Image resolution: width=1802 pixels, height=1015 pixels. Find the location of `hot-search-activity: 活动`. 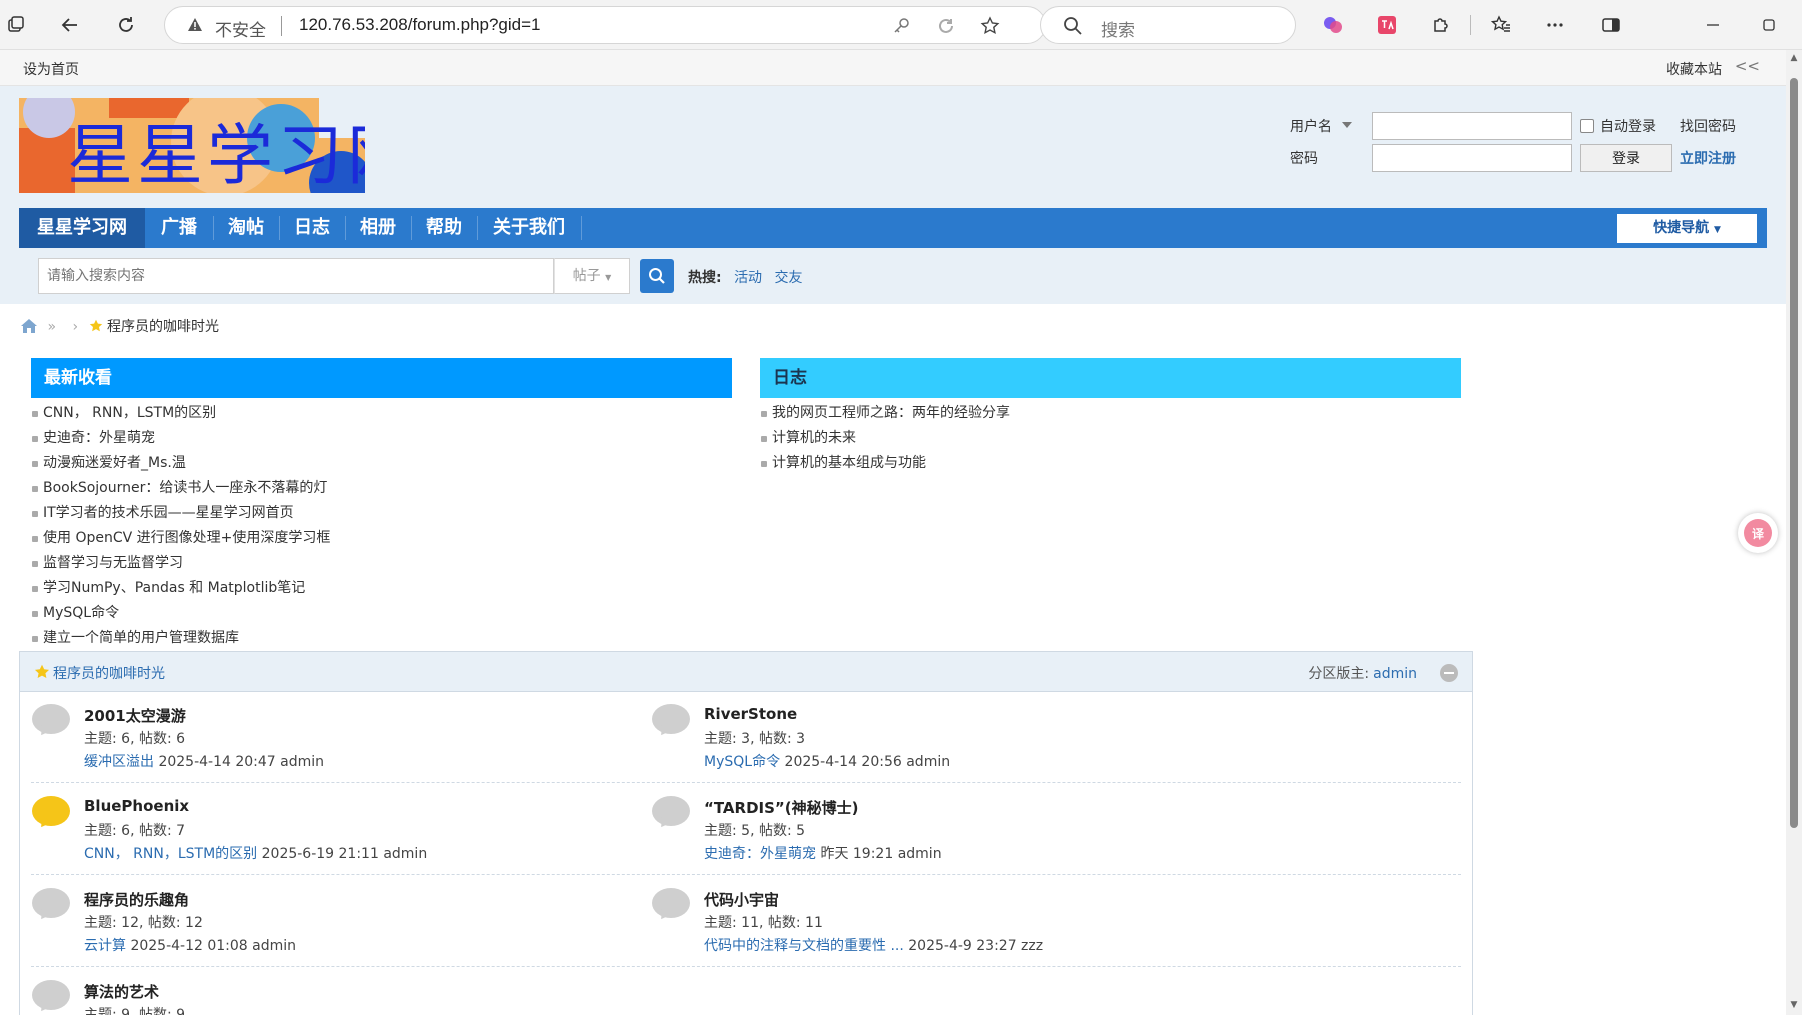

hot-search-activity: 活动 is located at coordinates (748, 278).